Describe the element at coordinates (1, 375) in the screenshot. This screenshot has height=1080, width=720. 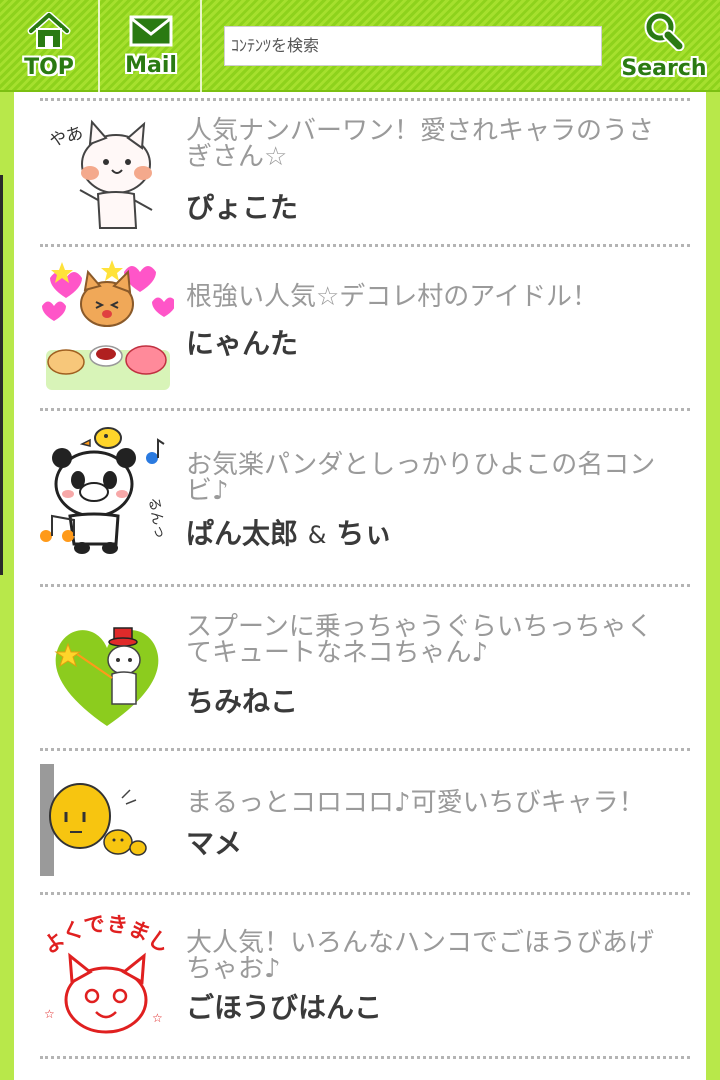
I see `left-edge-line` at that location.